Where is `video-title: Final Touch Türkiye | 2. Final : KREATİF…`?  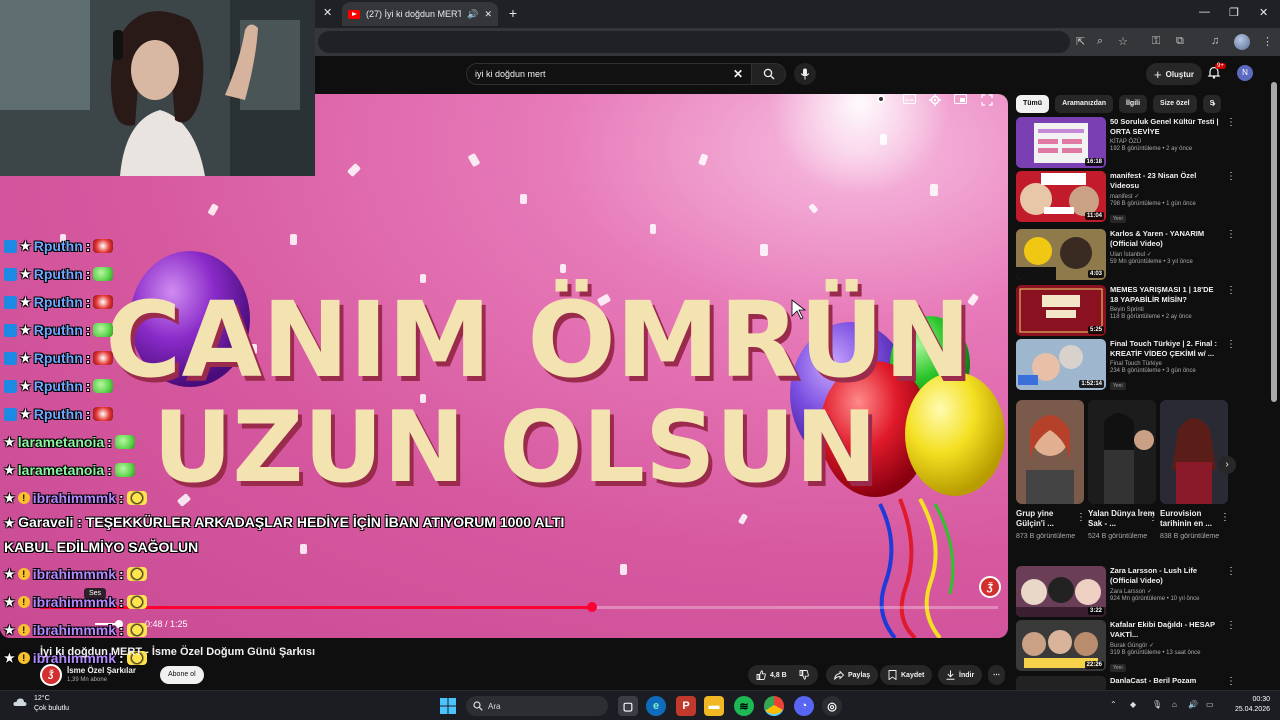
video-title: Final Touch Türkiye | 2. Final : KREATİF… is located at coordinates (1166, 349).